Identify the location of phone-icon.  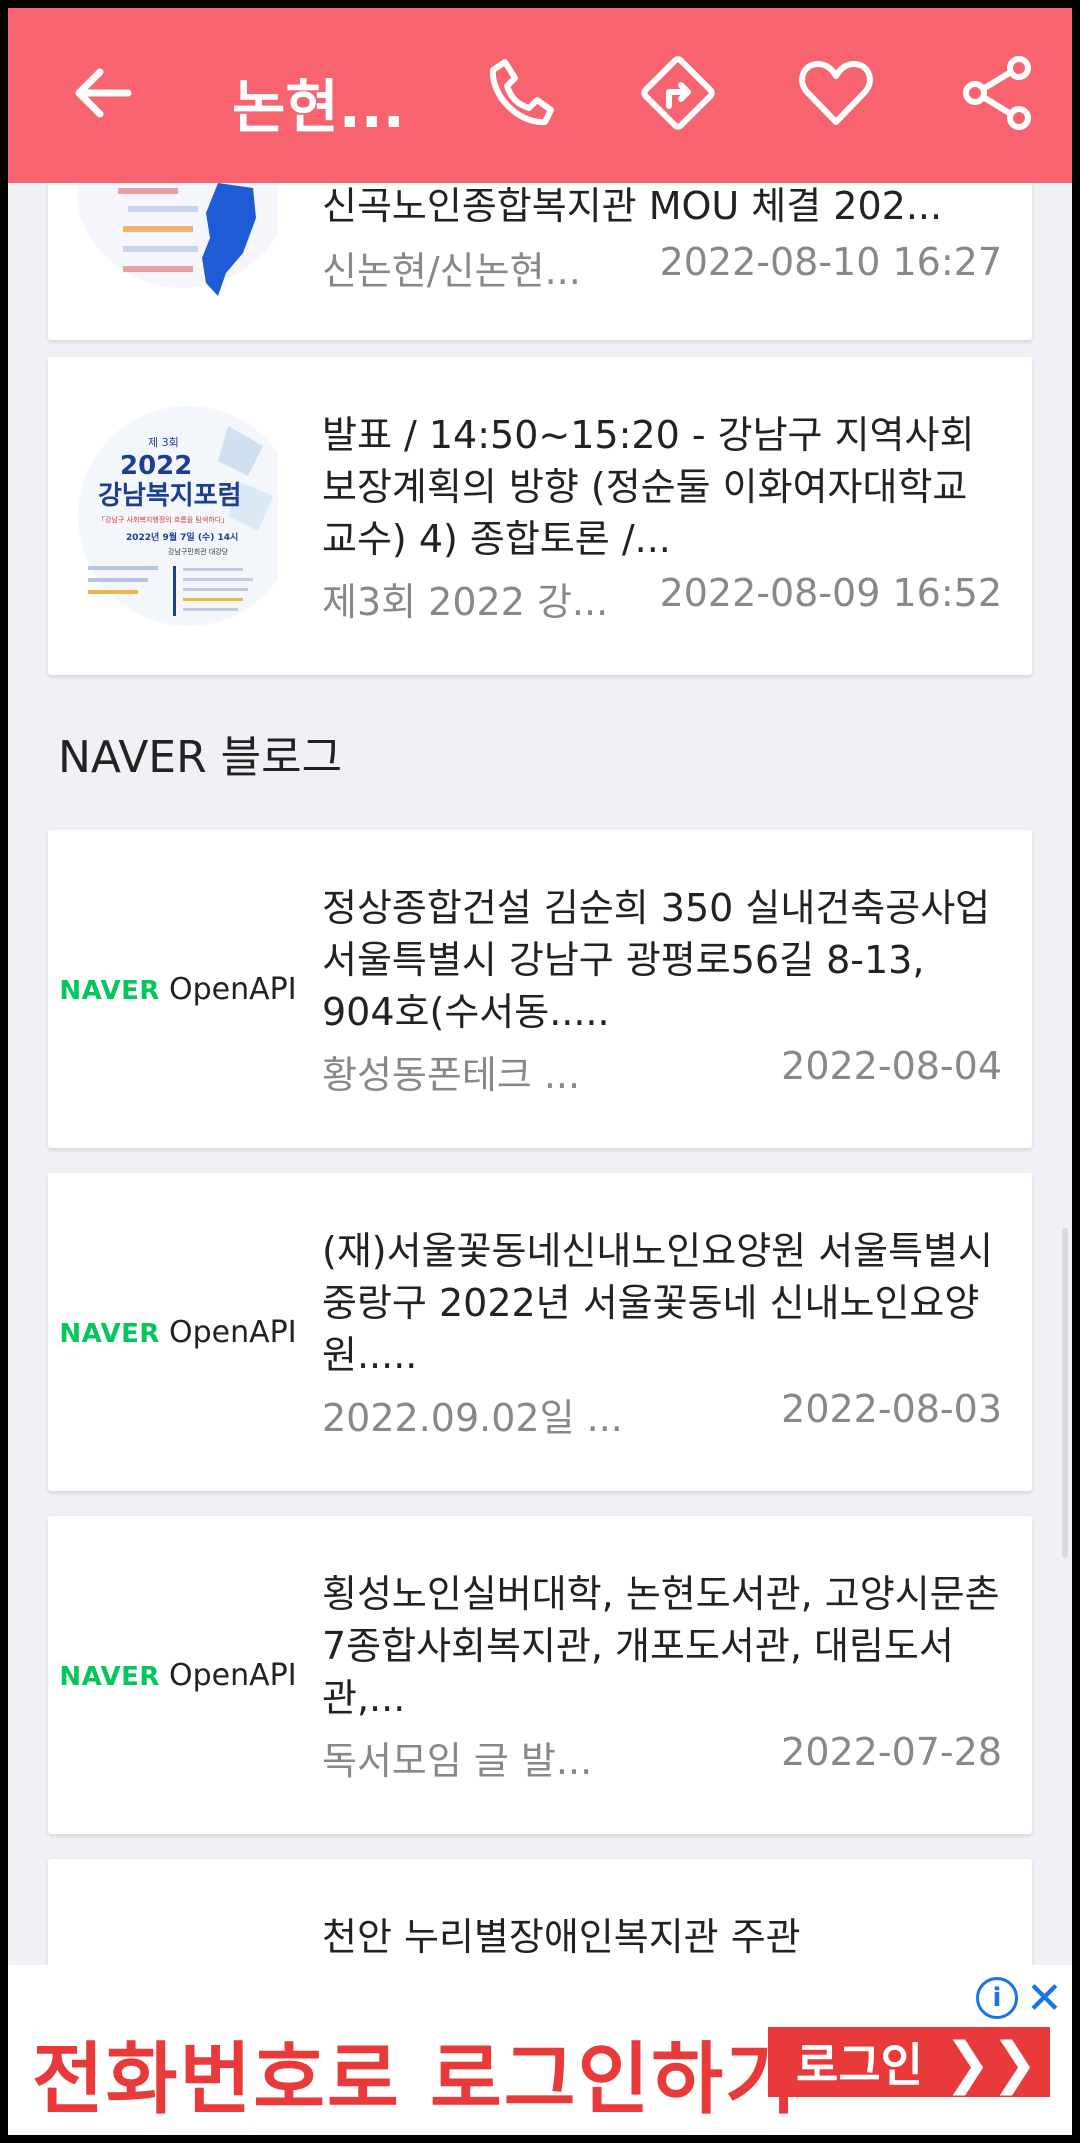
(521, 92).